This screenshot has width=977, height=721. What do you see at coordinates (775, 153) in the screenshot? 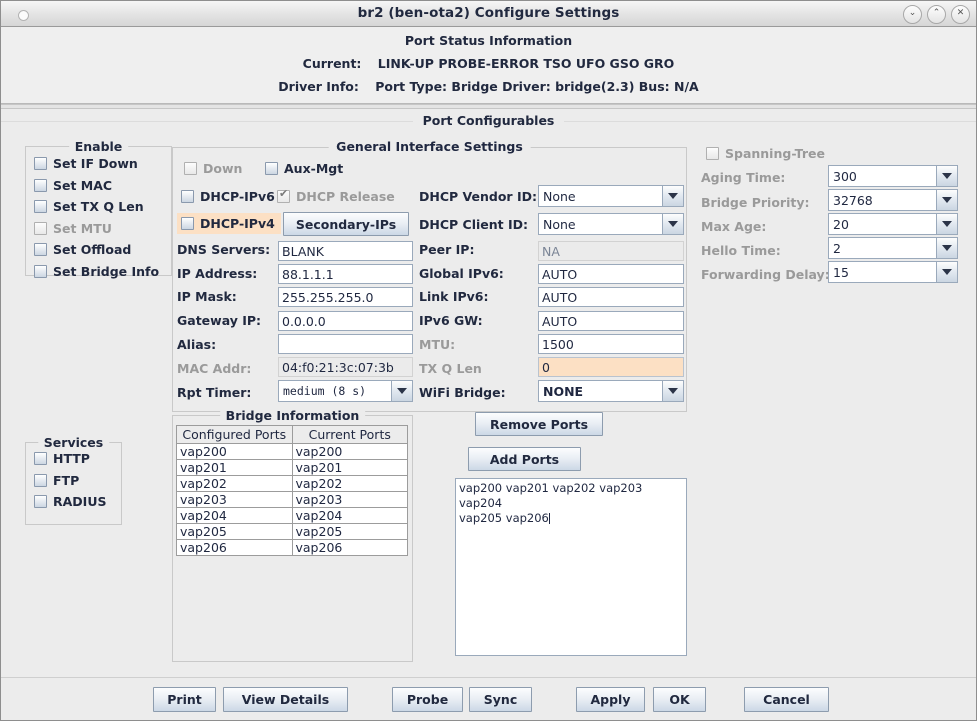
I see `checkbox-label: Spanning-Tree` at bounding box center [775, 153].